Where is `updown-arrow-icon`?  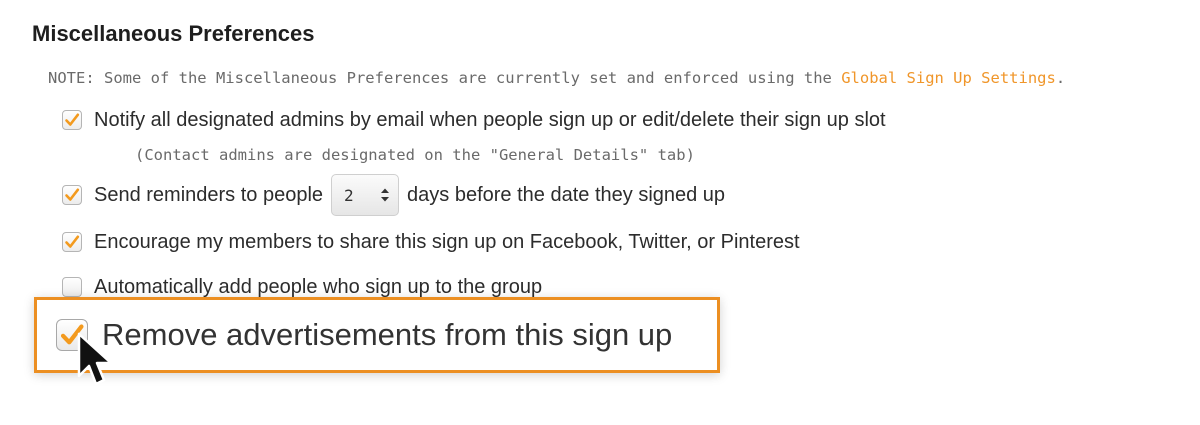
updown-arrow-icon is located at coordinates (385, 195).